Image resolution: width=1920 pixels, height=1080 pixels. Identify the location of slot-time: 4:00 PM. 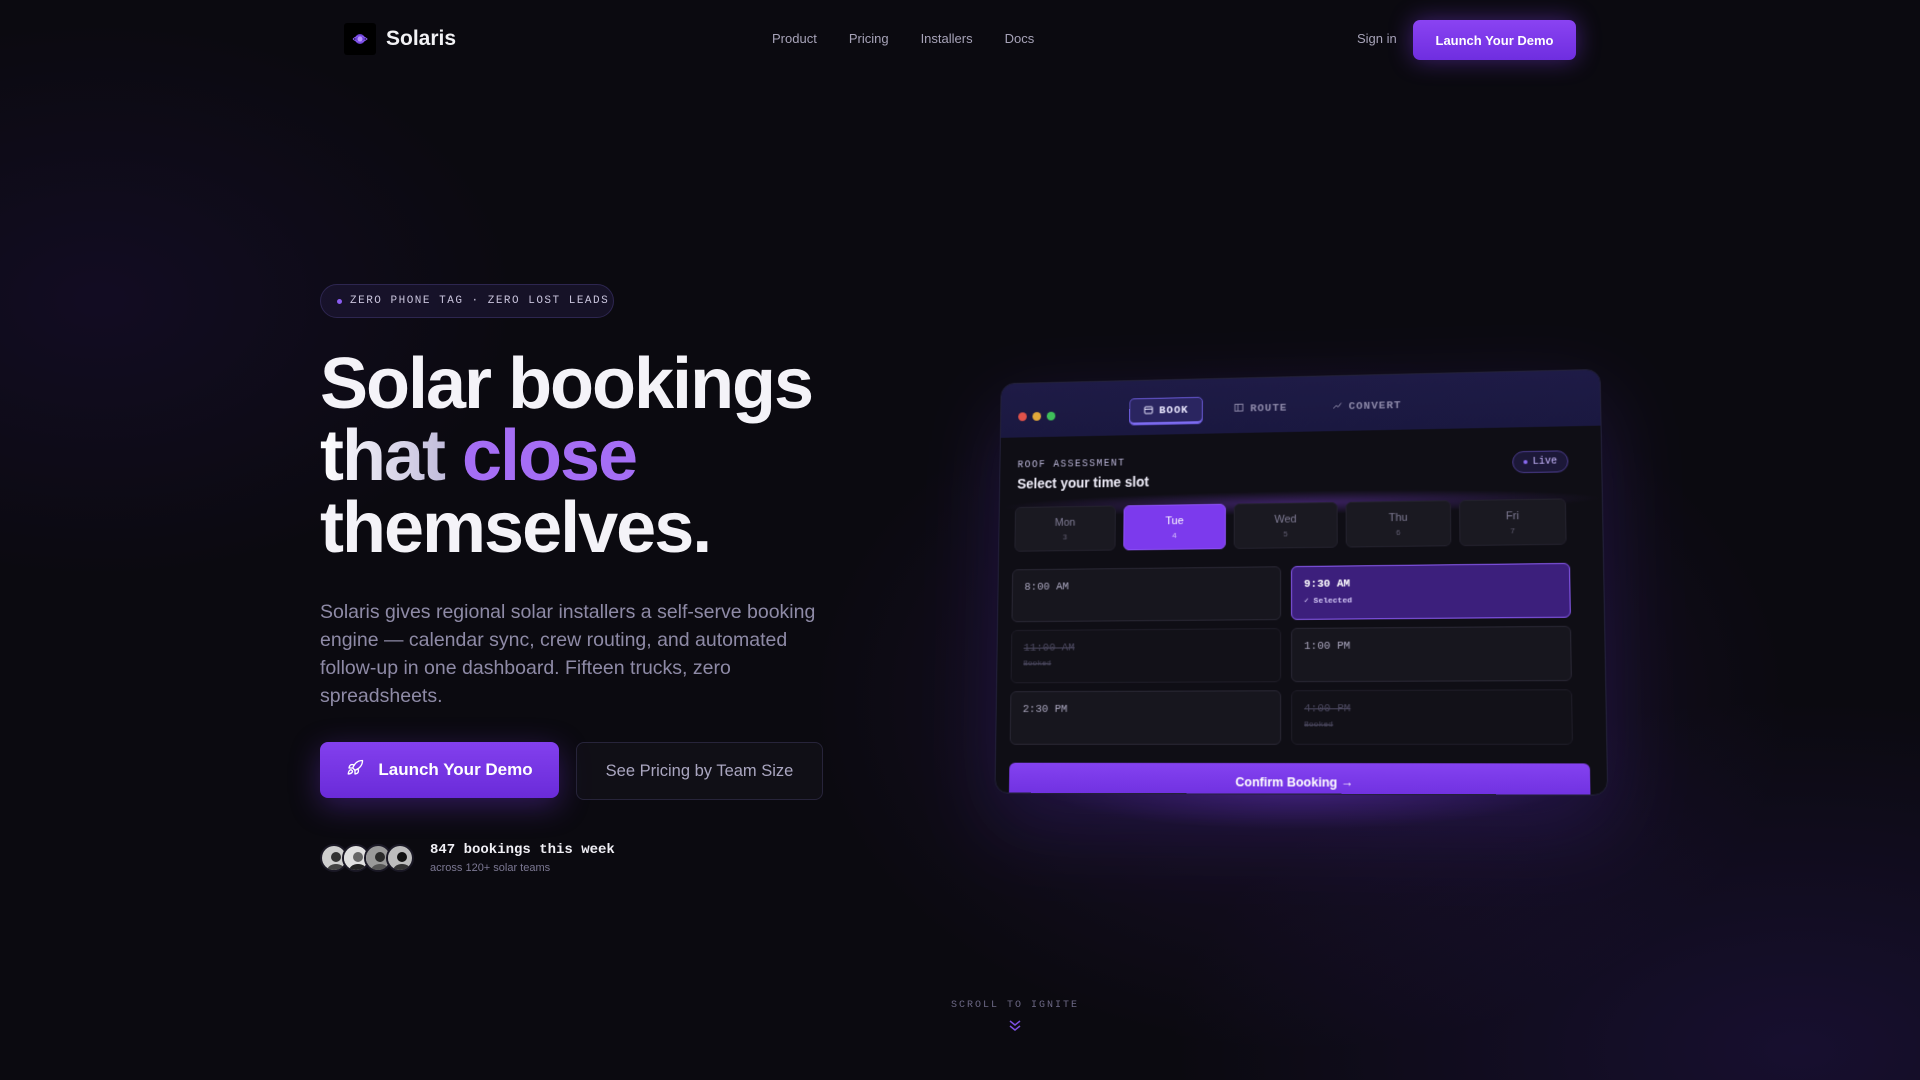
(1327, 709).